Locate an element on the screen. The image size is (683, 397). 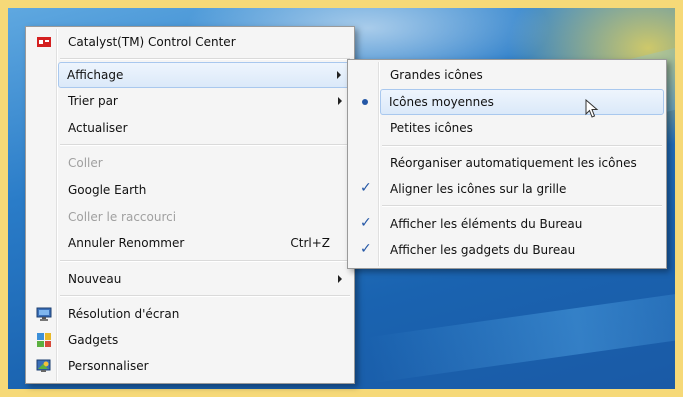
menu-item-actualiser: Actualiser is located at coordinates (190, 128).